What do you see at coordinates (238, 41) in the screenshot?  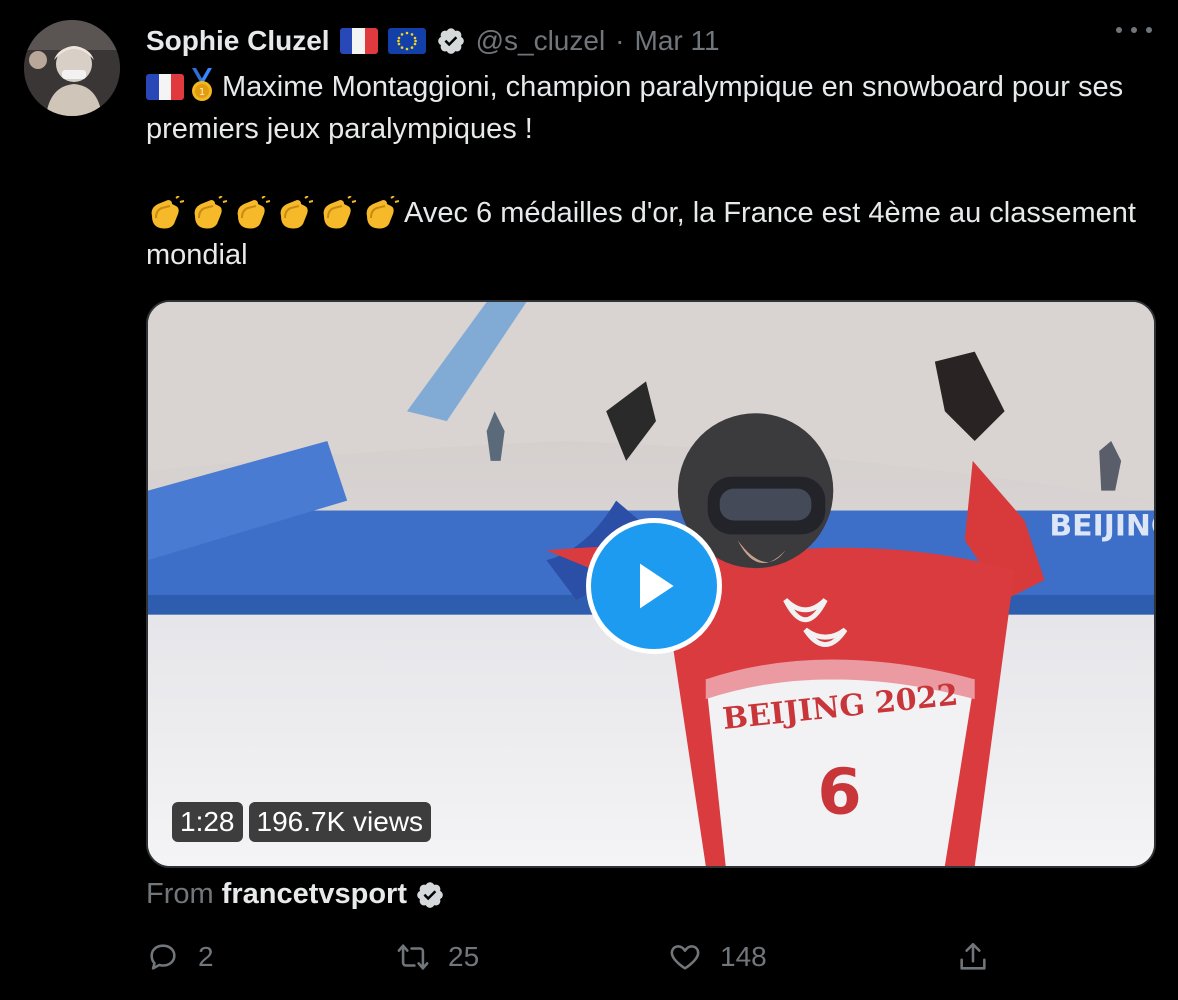 I see `author-name: Sophie Cluzel` at bounding box center [238, 41].